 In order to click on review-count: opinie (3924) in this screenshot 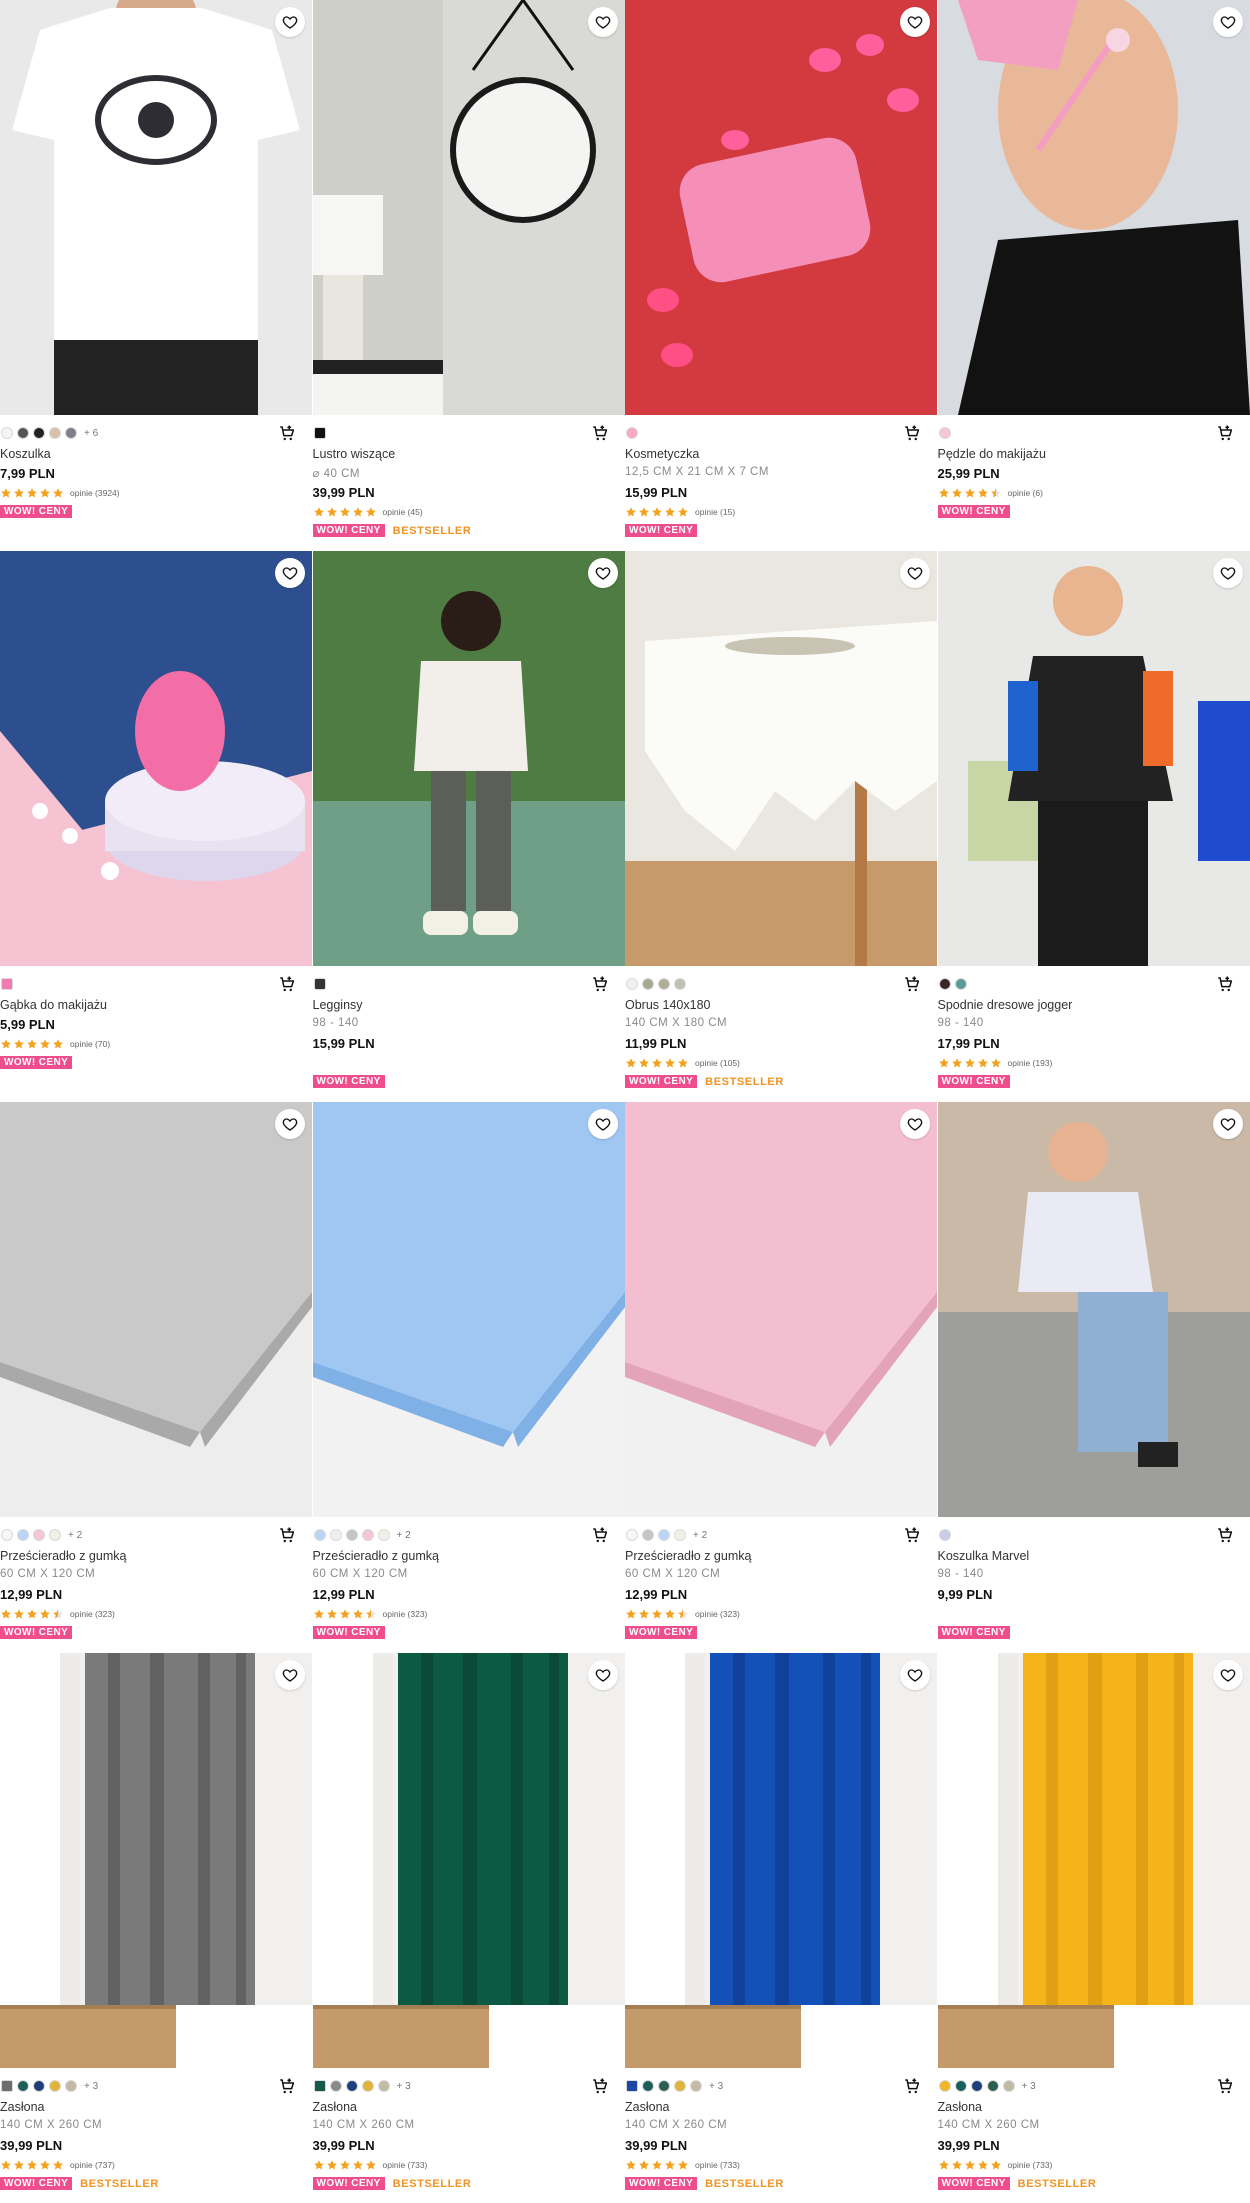, I will do `click(95, 493)`.